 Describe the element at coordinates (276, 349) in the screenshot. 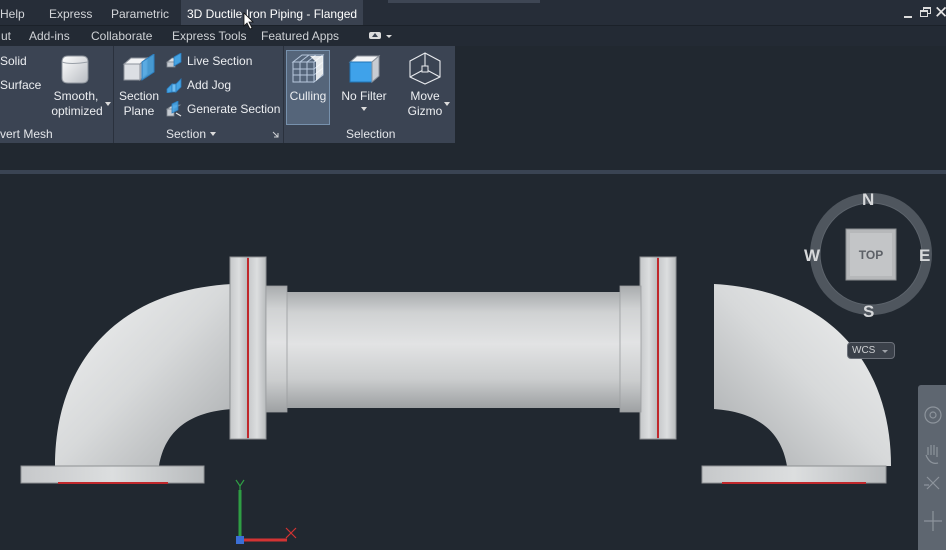

I see `left-hub` at that location.